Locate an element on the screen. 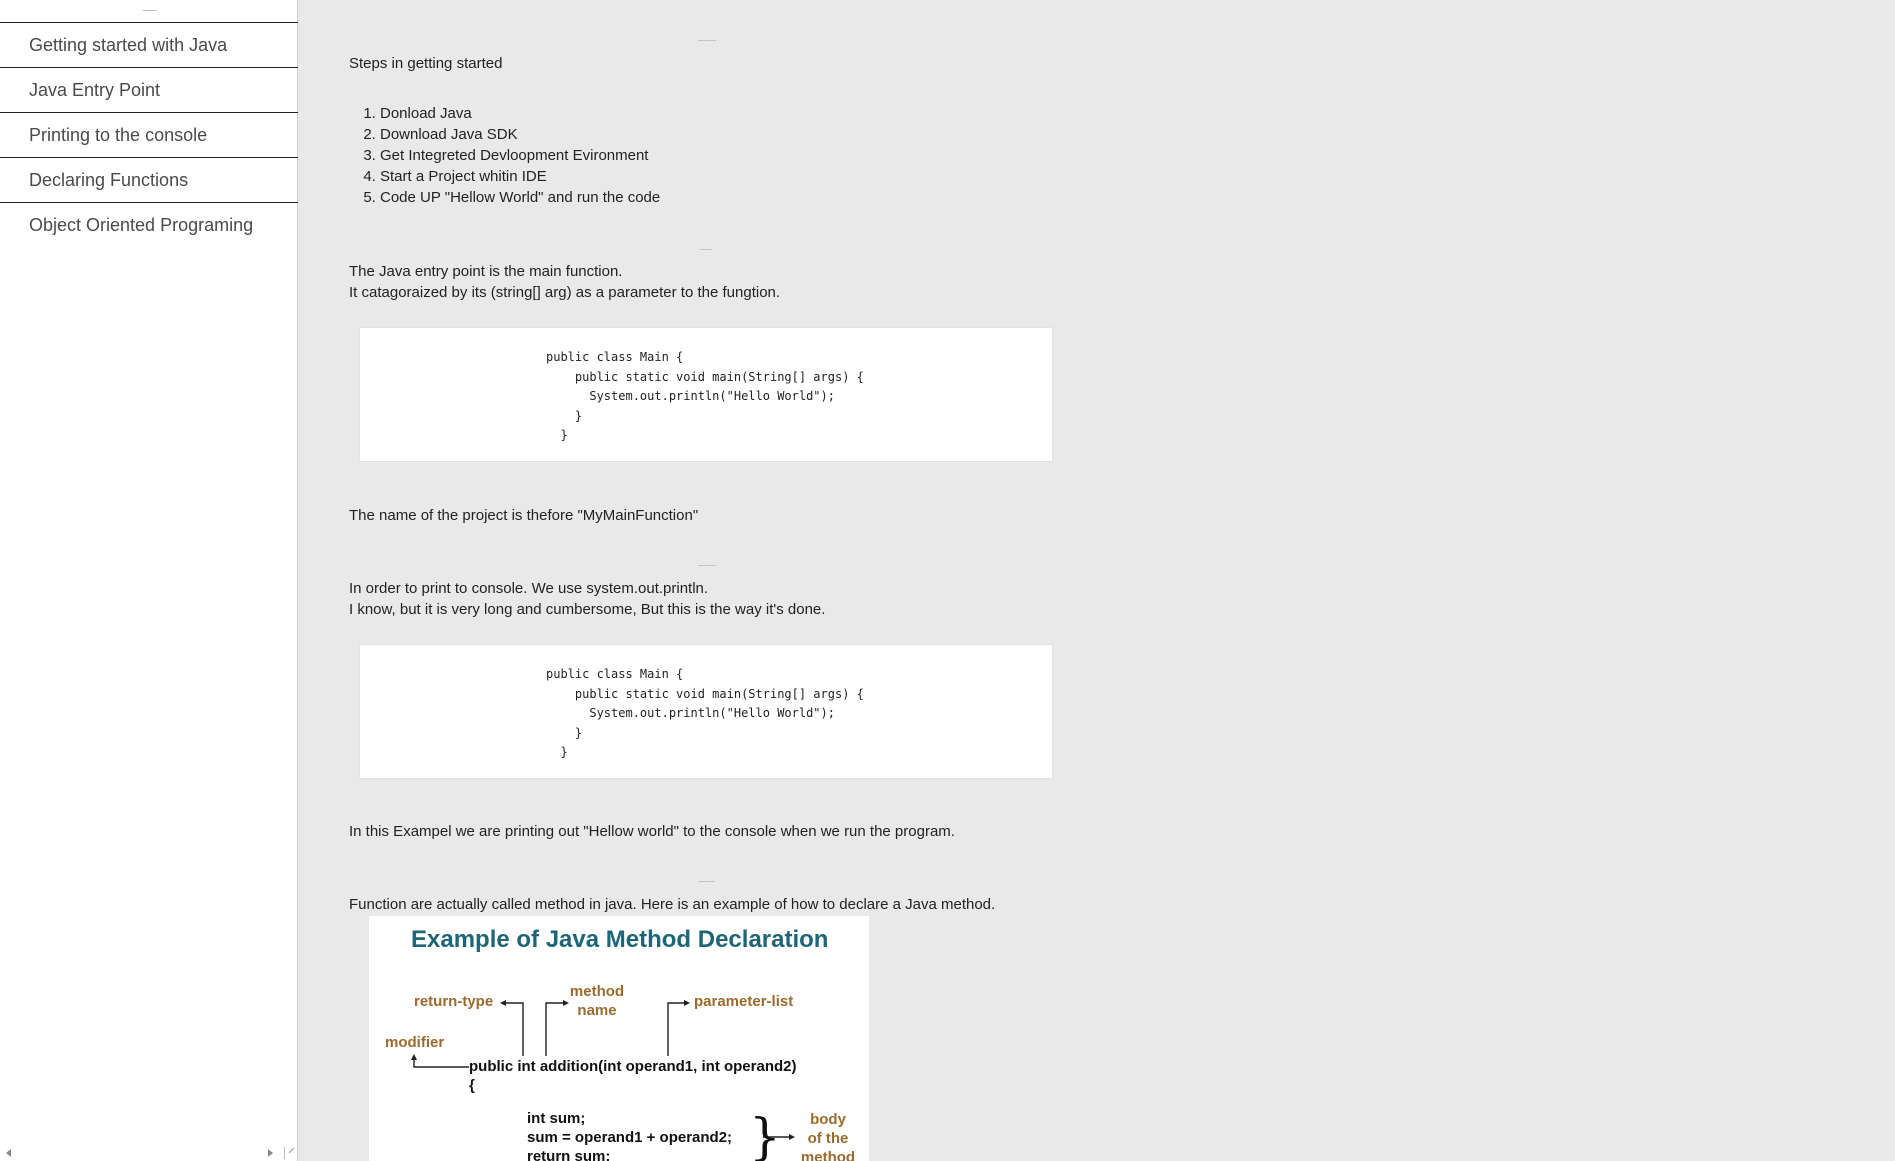 This screenshot has height=1161, width=1895. body-label-line2: of the is located at coordinates (828, 1138).